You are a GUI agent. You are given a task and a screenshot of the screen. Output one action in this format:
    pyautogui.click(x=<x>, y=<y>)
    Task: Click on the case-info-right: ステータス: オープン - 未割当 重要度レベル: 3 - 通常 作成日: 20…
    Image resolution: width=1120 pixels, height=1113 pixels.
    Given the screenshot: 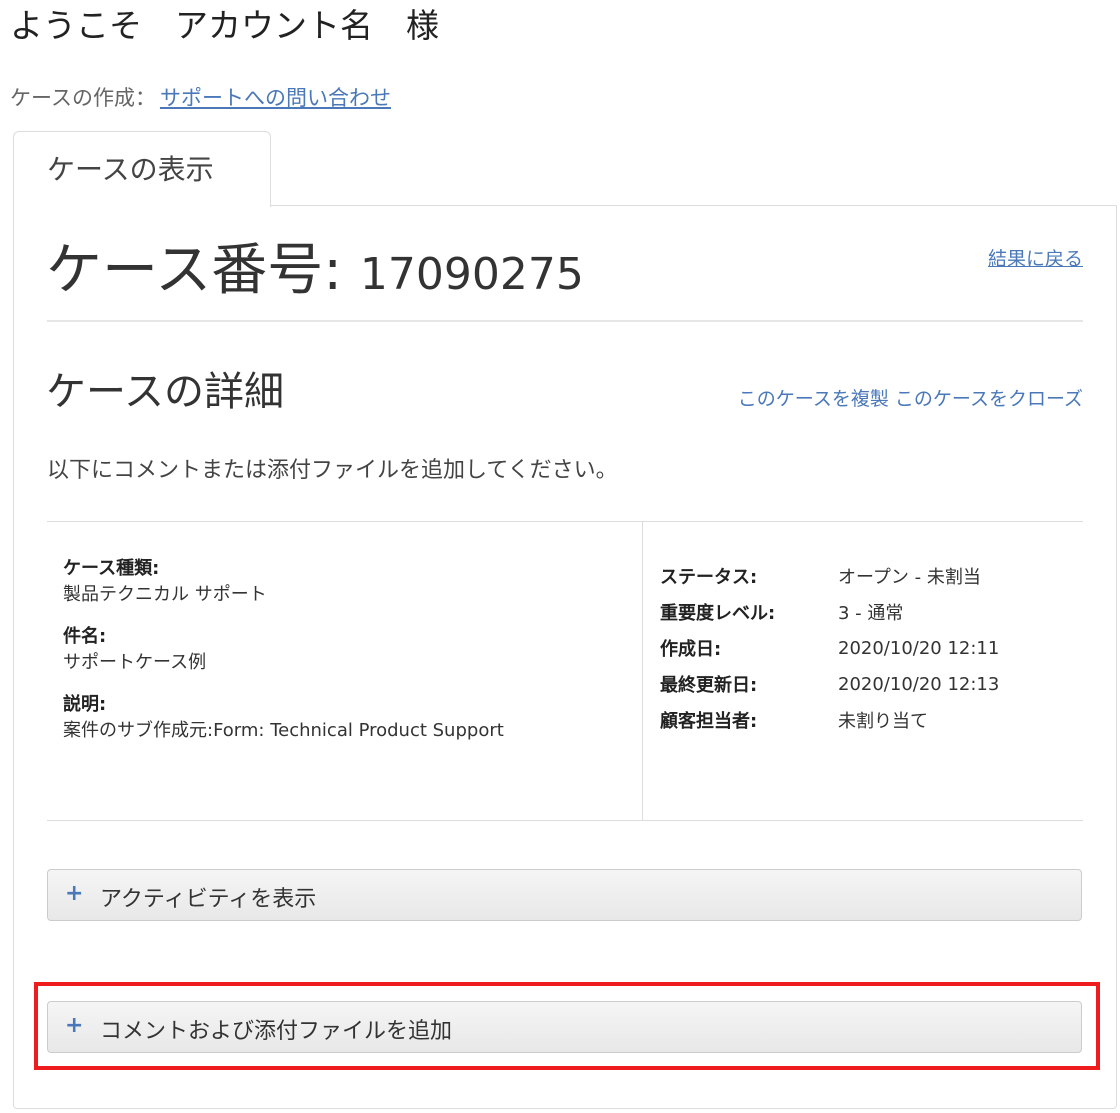 What is the action you would take?
    pyautogui.click(x=829, y=648)
    